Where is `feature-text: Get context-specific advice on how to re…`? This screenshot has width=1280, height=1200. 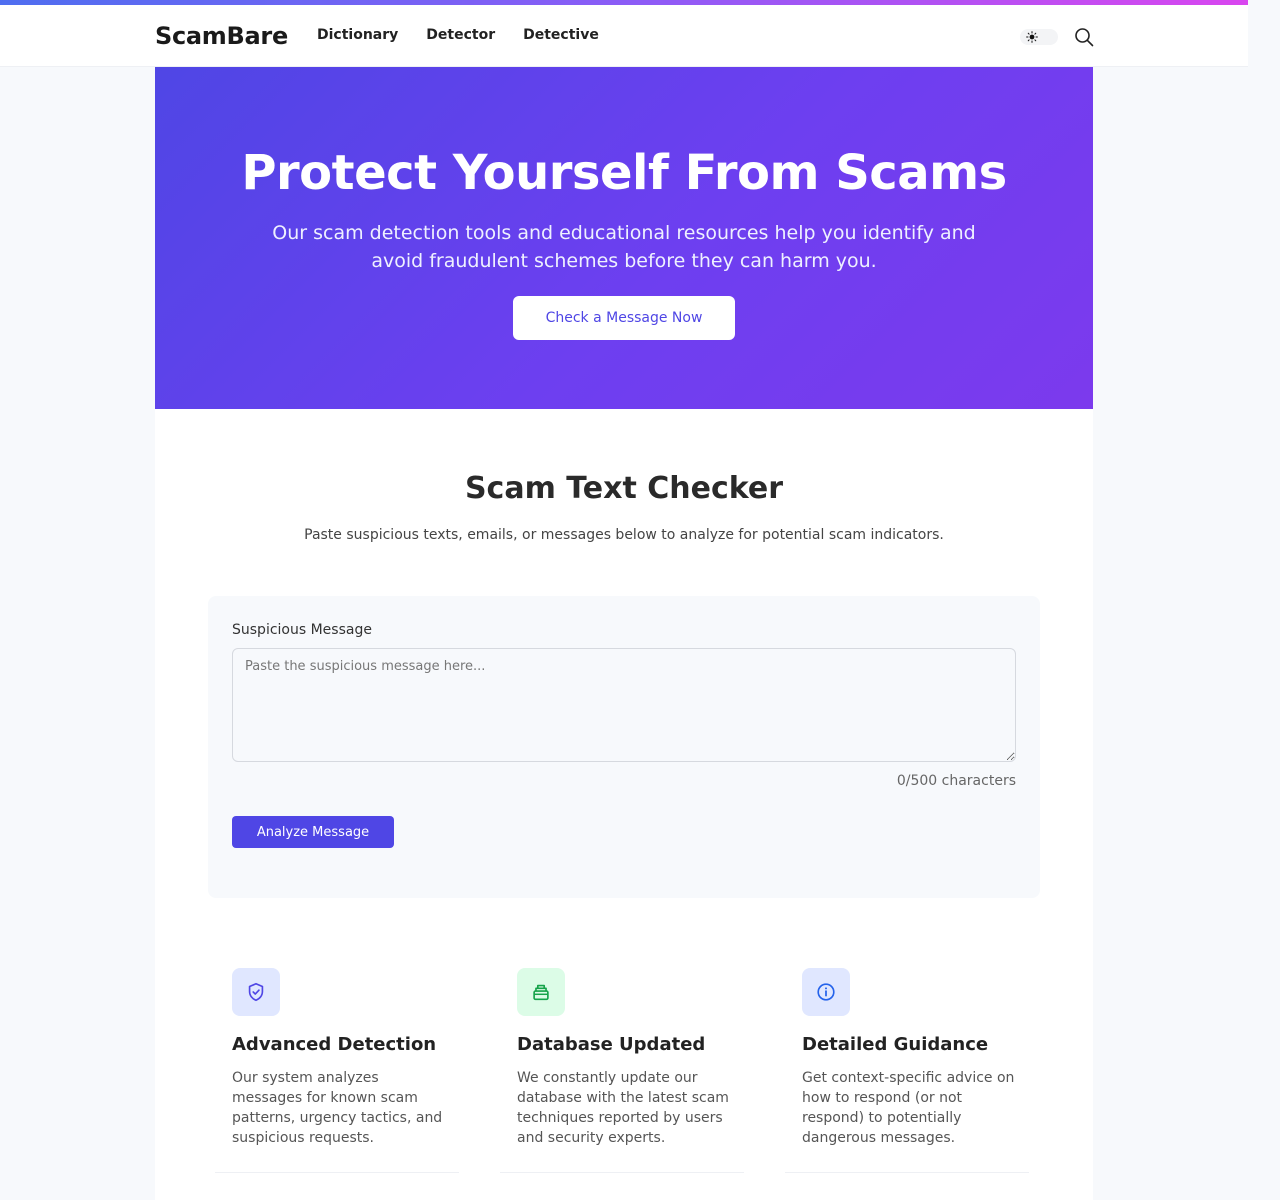 feature-text: Get context-specific advice on how to re… is located at coordinates (908, 1108).